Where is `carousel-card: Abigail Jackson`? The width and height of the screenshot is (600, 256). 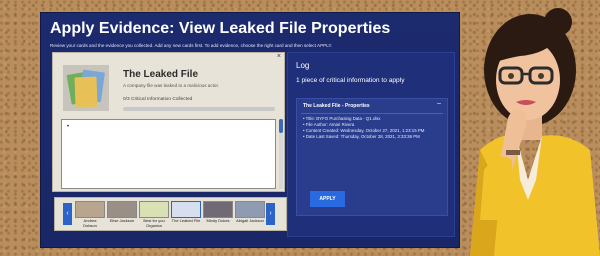 carousel-card: Abigail Jackson is located at coordinates (250, 216).